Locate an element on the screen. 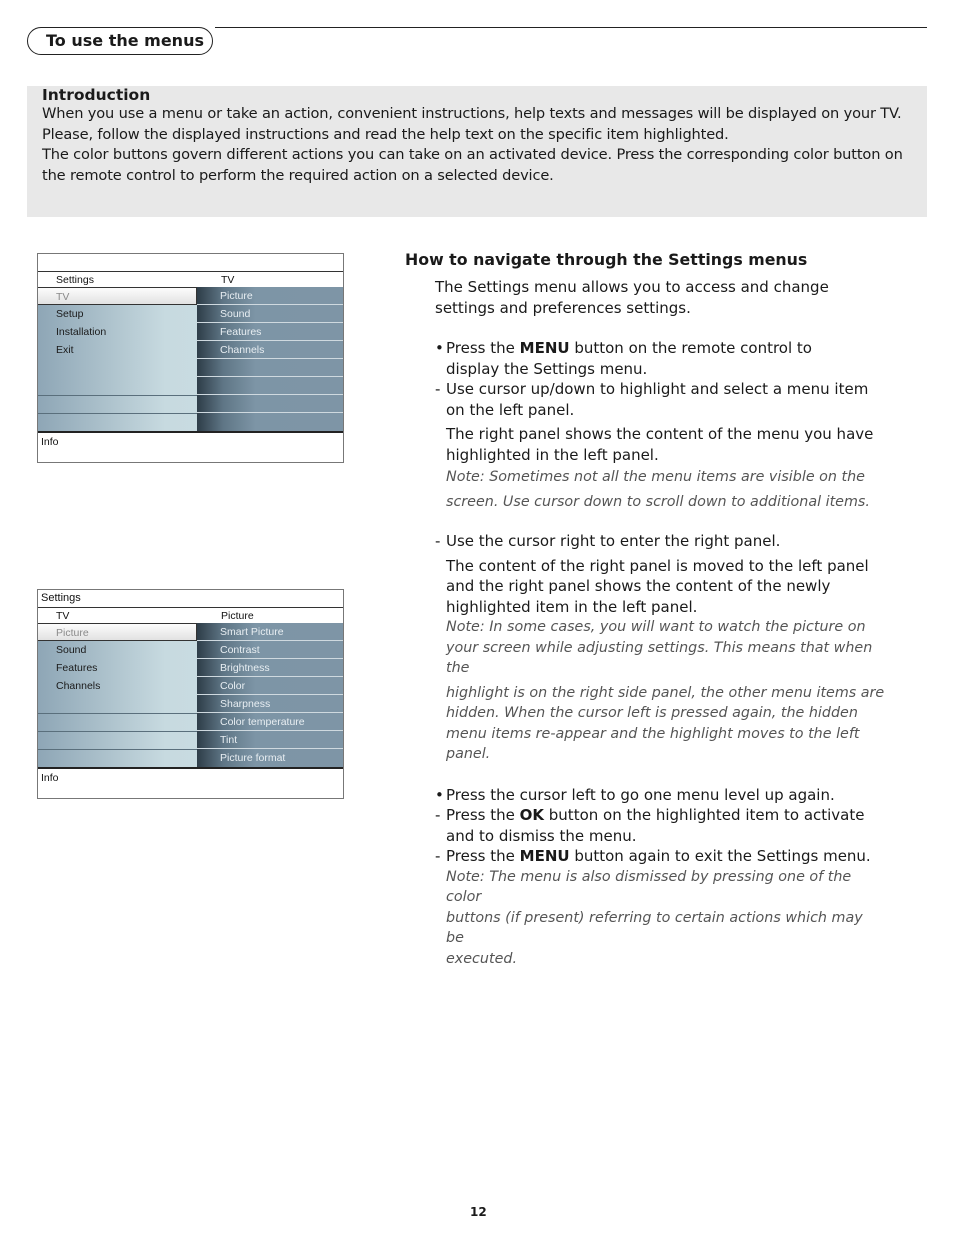 The image size is (954, 1235). right-menu-item: Picture is located at coordinates (270, 296).